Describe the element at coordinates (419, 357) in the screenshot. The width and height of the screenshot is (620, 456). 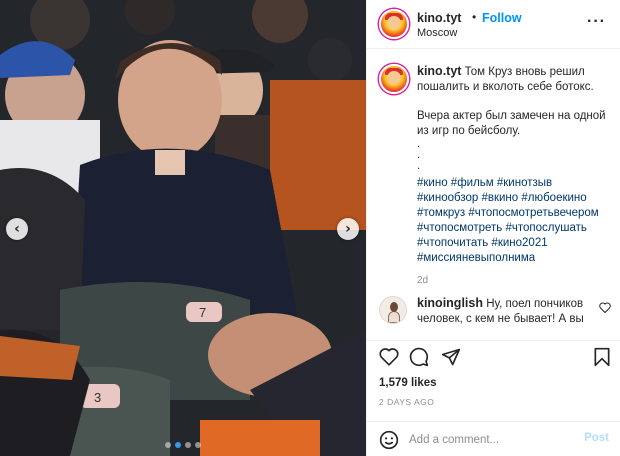
I see `comment-icon` at that location.